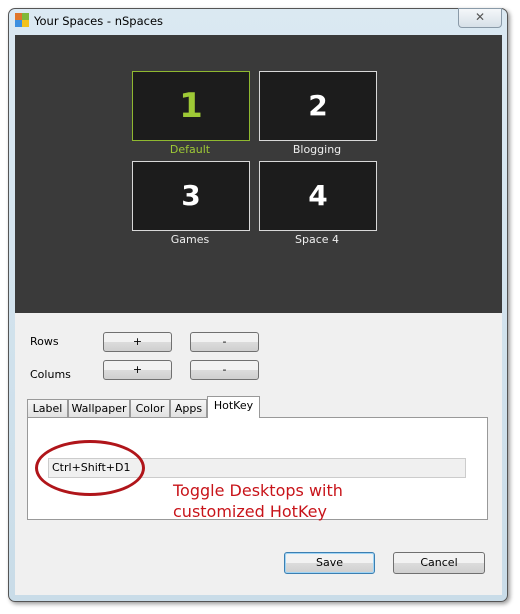 This screenshot has width=520, height=614. I want to click on space-label-3: Games, so click(190, 239).